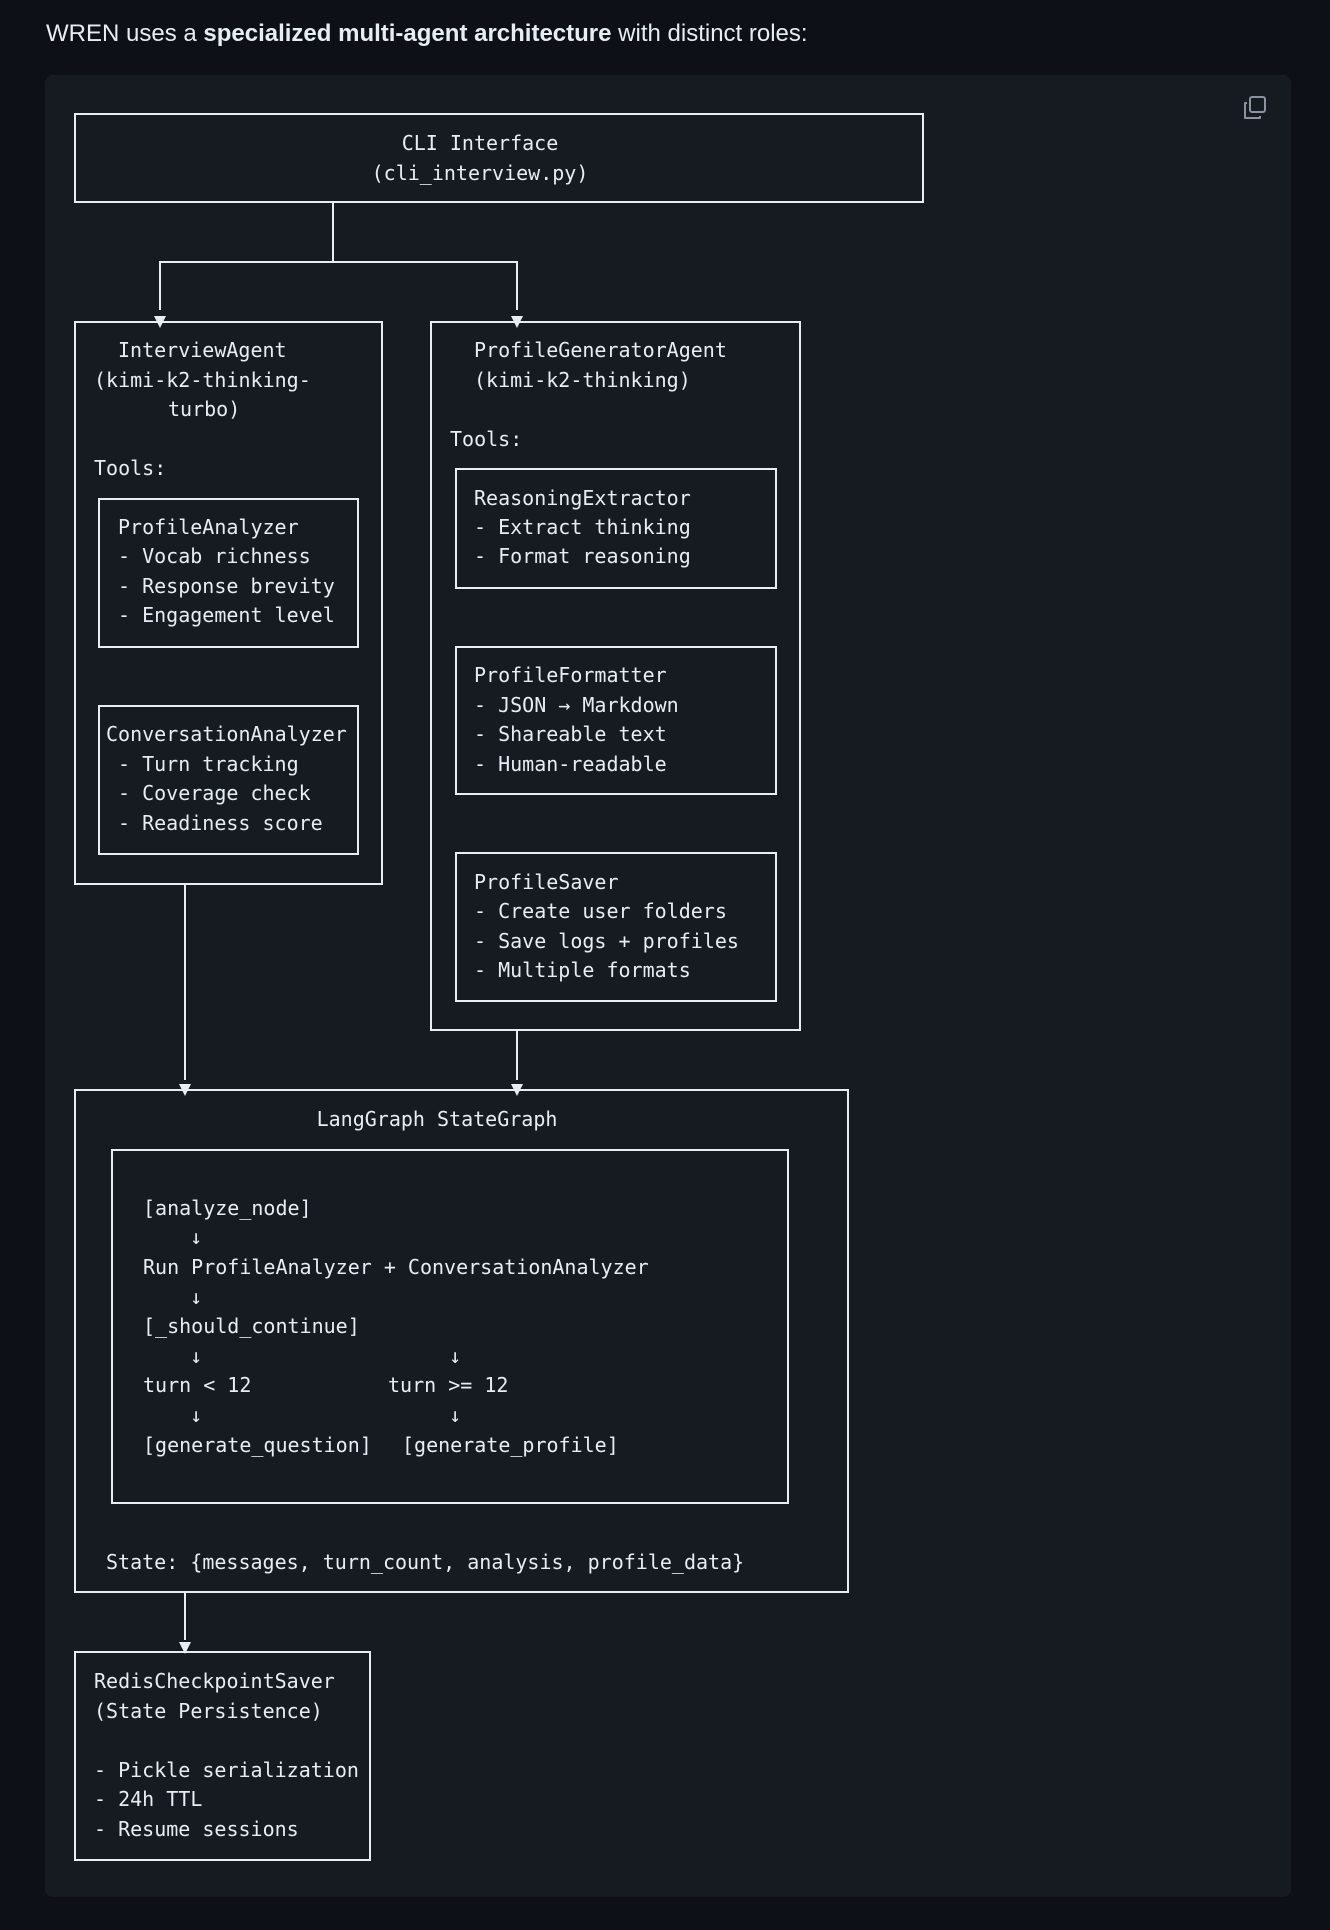 This screenshot has height=1930, width=1330. What do you see at coordinates (197, 1385) in the screenshot?
I see `turn-lt-condition: turn < 12` at bounding box center [197, 1385].